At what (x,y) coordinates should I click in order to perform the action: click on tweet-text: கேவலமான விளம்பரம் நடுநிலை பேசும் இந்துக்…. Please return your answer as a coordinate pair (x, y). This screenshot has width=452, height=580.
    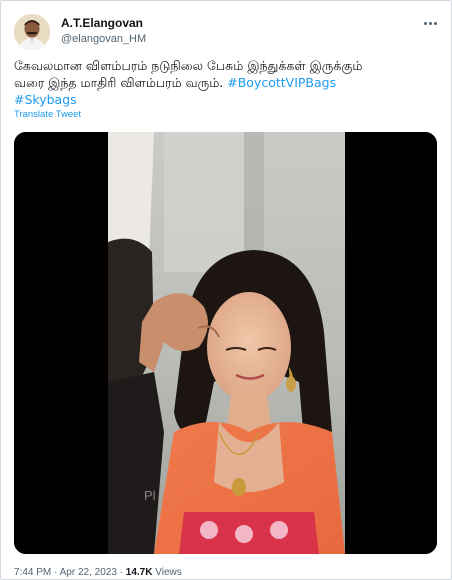
    Looking at the image, I should click on (226, 82).